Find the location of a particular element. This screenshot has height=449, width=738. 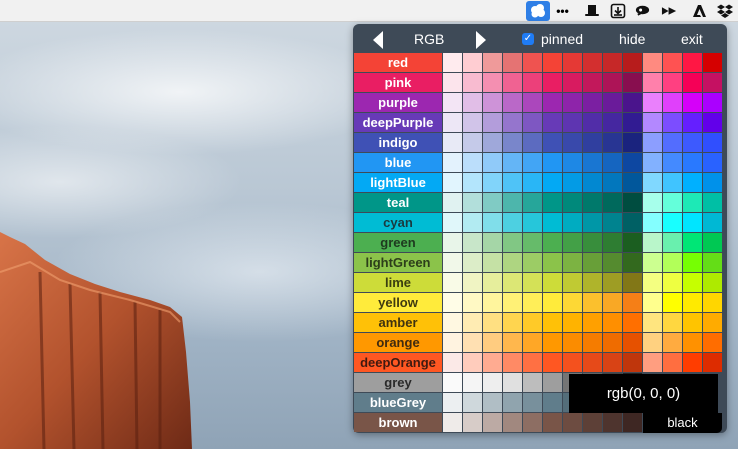

exit-button: exit is located at coordinates (692, 39).